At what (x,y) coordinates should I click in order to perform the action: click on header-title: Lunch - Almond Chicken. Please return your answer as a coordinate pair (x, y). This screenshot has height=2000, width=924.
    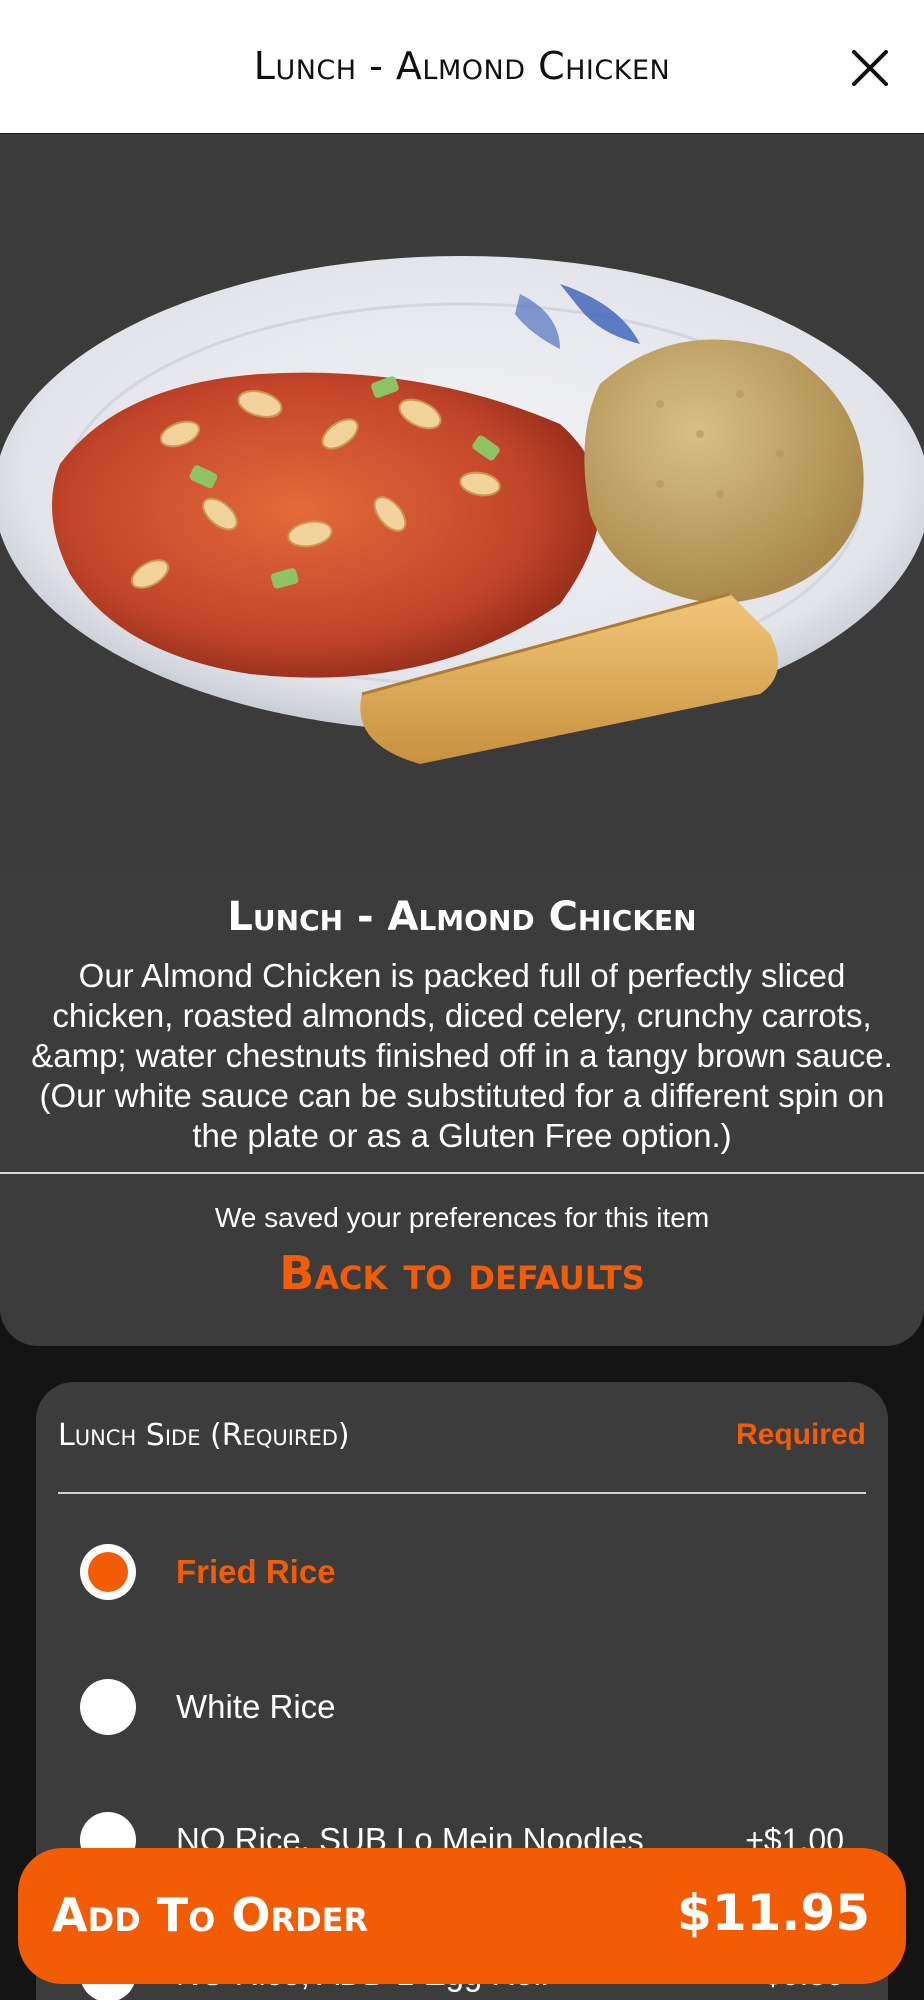
    Looking at the image, I should click on (462, 66).